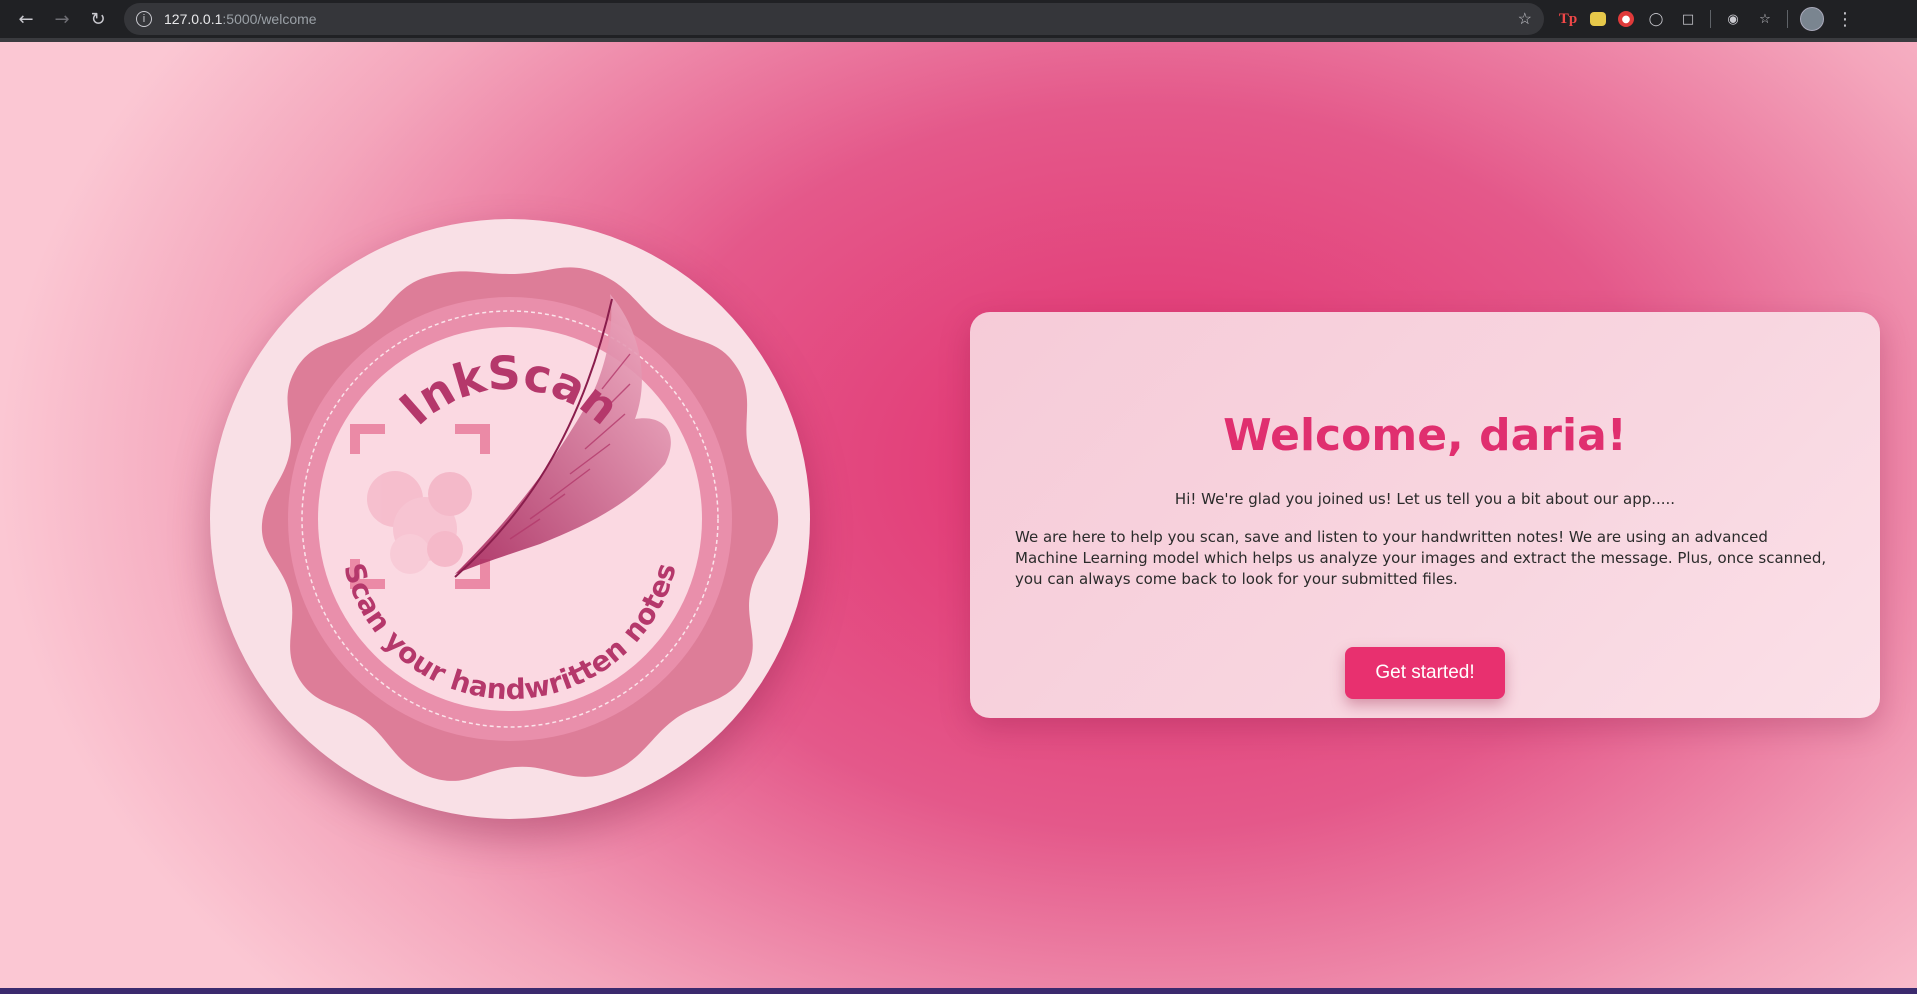 The image size is (1917, 994). Describe the element at coordinates (1425, 673) in the screenshot. I see `get-started-button: Get started!` at that location.